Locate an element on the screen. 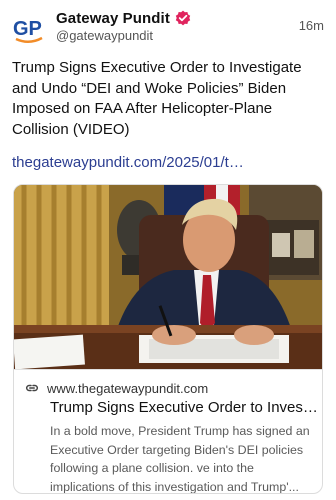 Image resolution: width=336 pixels, height=500 pixels. avatar-logo: GP is located at coordinates (28, 30).